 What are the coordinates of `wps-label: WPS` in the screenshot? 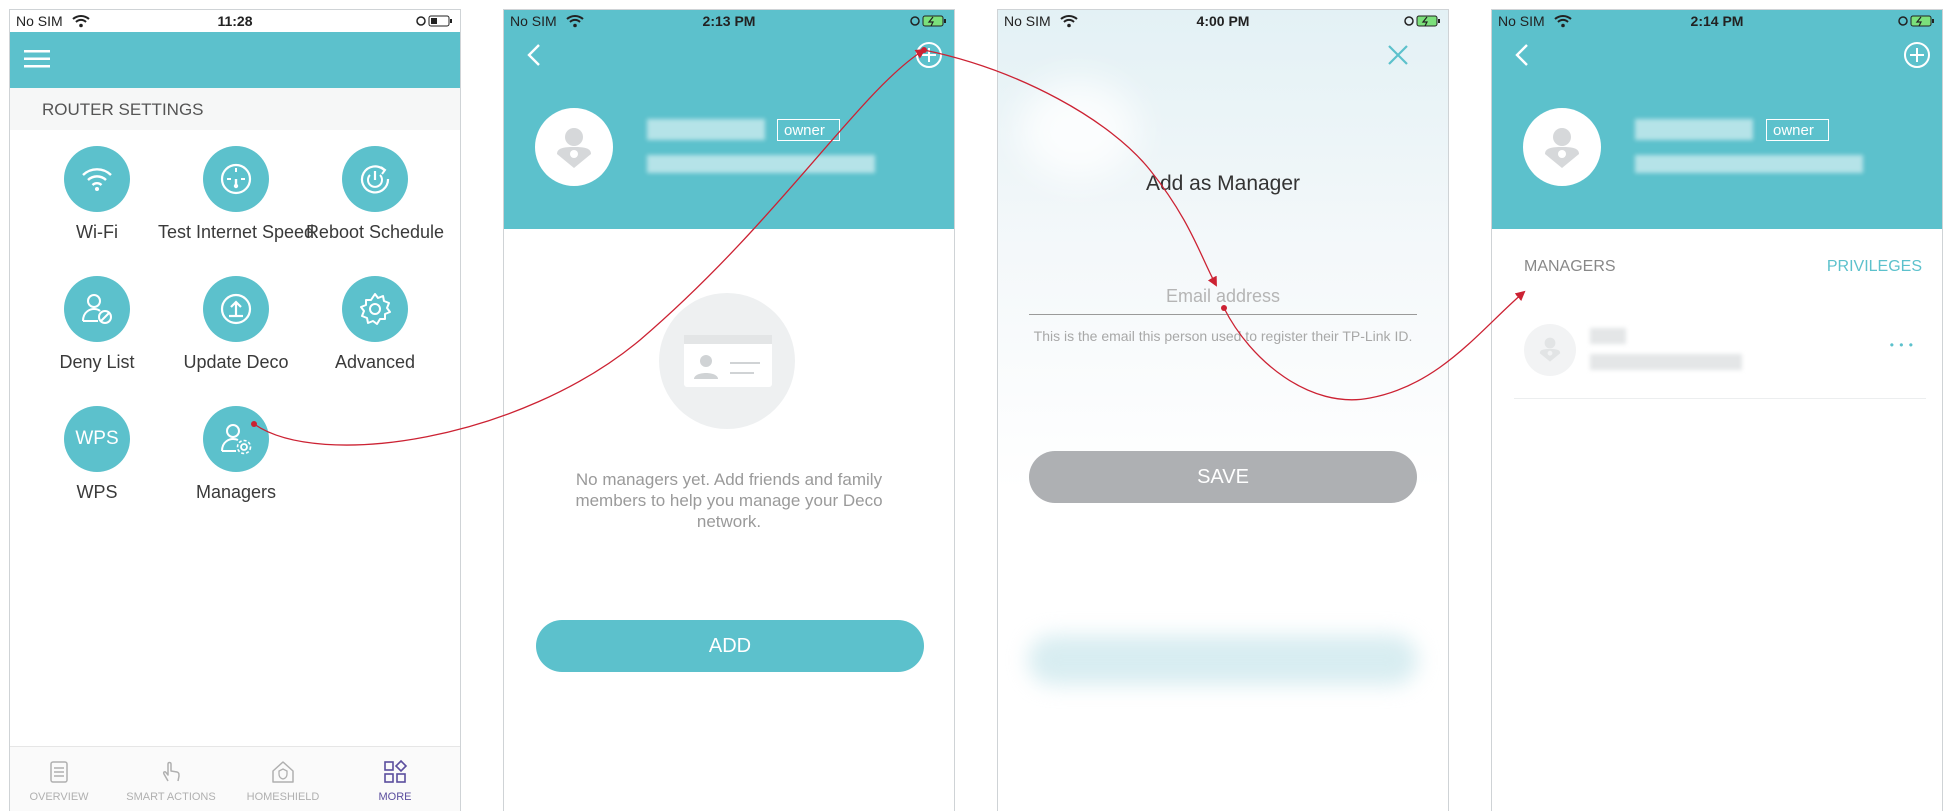 It's located at (97, 492).